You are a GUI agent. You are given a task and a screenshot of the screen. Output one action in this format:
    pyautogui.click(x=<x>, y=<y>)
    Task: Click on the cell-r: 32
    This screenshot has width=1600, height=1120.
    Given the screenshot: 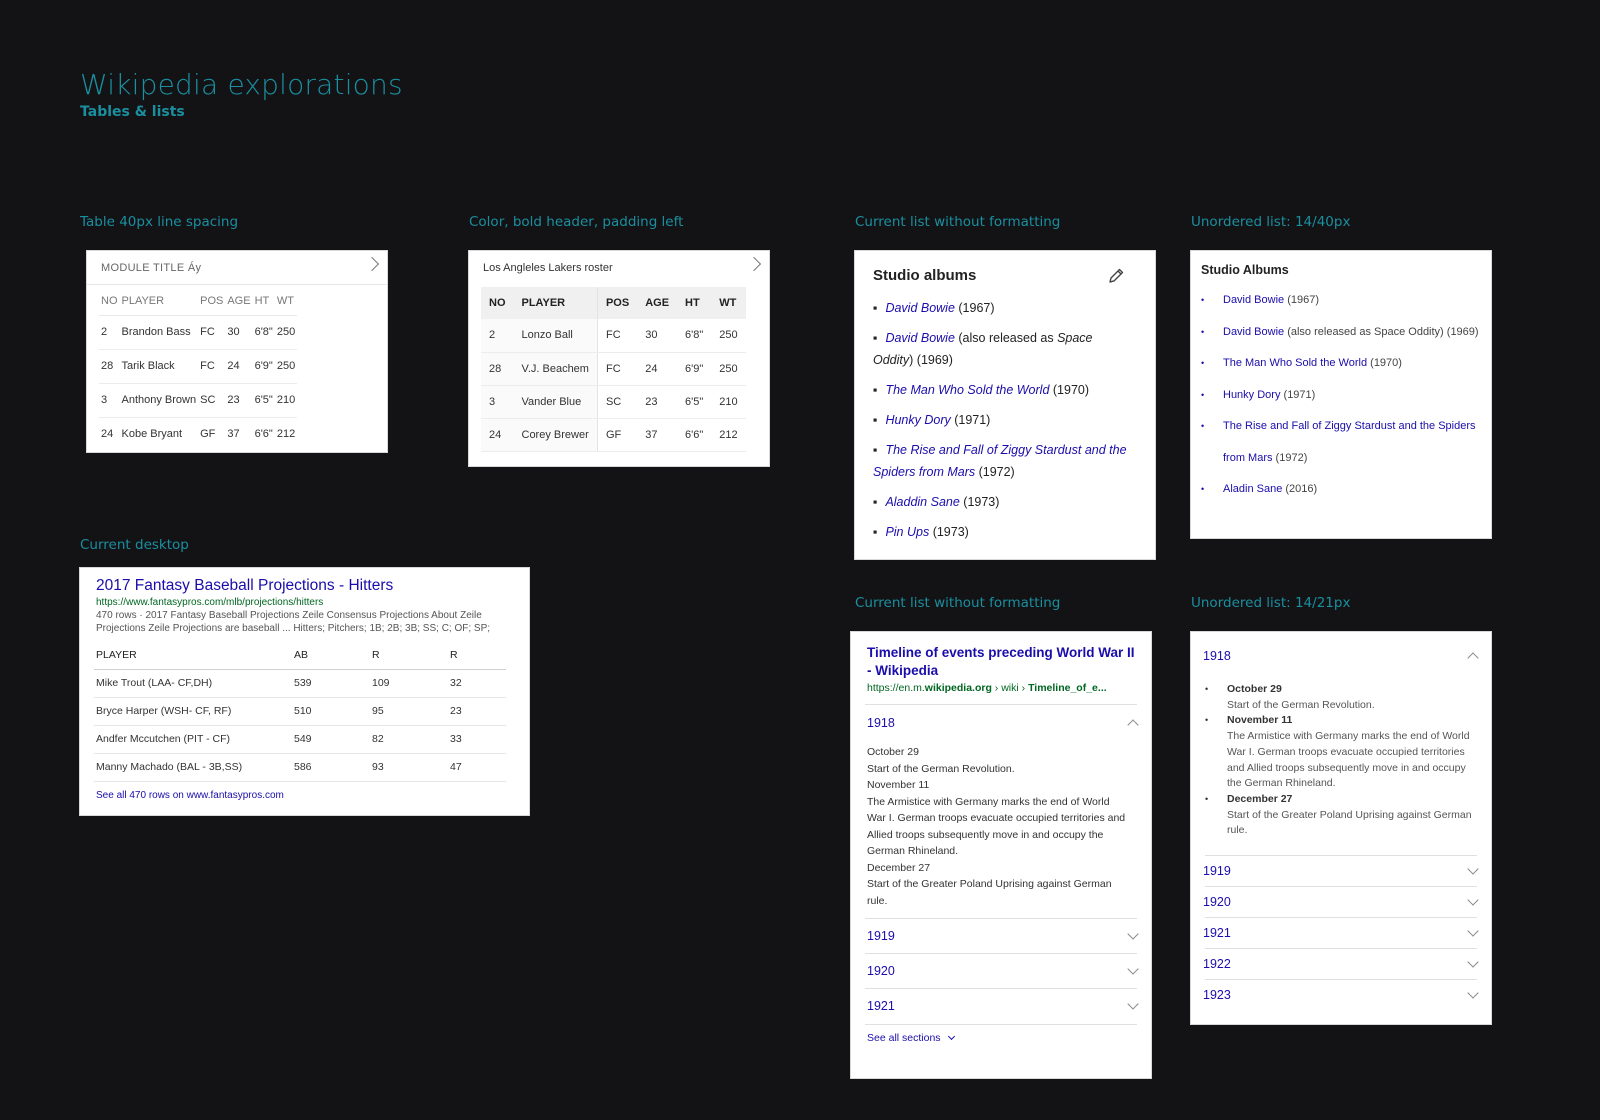 What is the action you would take?
    pyautogui.click(x=477, y=683)
    